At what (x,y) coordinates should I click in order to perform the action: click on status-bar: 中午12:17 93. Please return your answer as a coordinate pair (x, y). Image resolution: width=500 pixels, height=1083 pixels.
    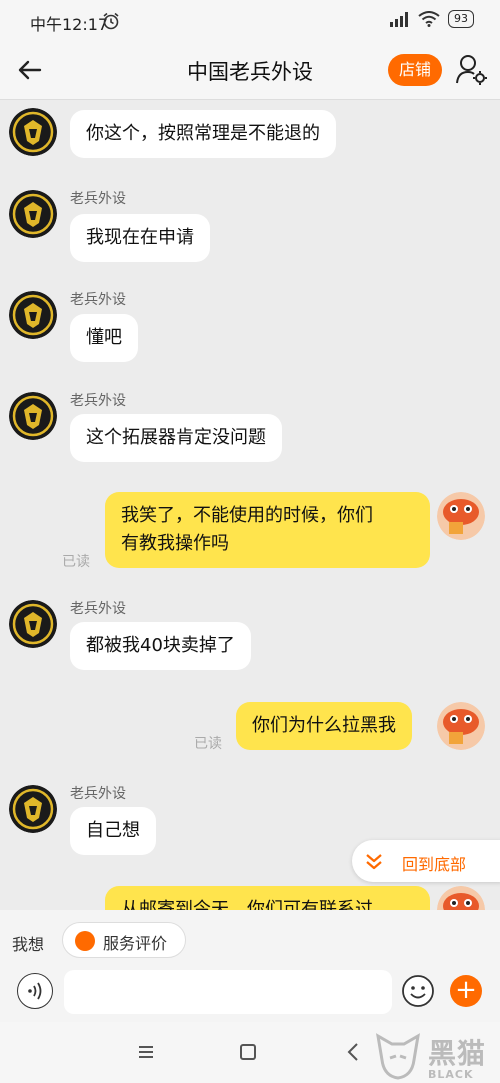
    Looking at the image, I should click on (250, 20).